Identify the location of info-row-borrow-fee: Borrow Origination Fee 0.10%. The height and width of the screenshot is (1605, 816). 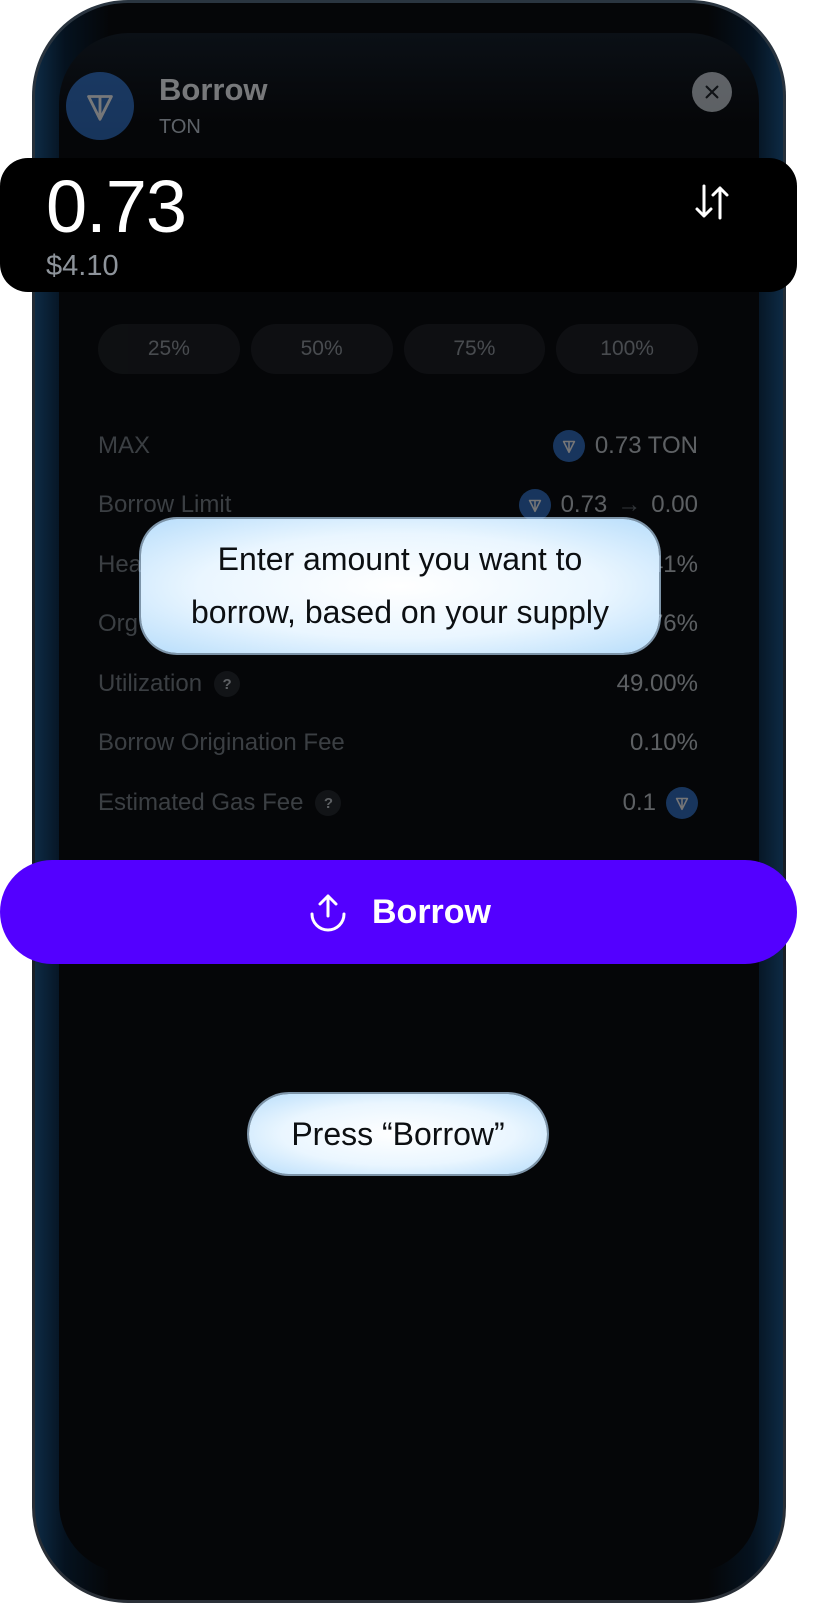
(398, 743).